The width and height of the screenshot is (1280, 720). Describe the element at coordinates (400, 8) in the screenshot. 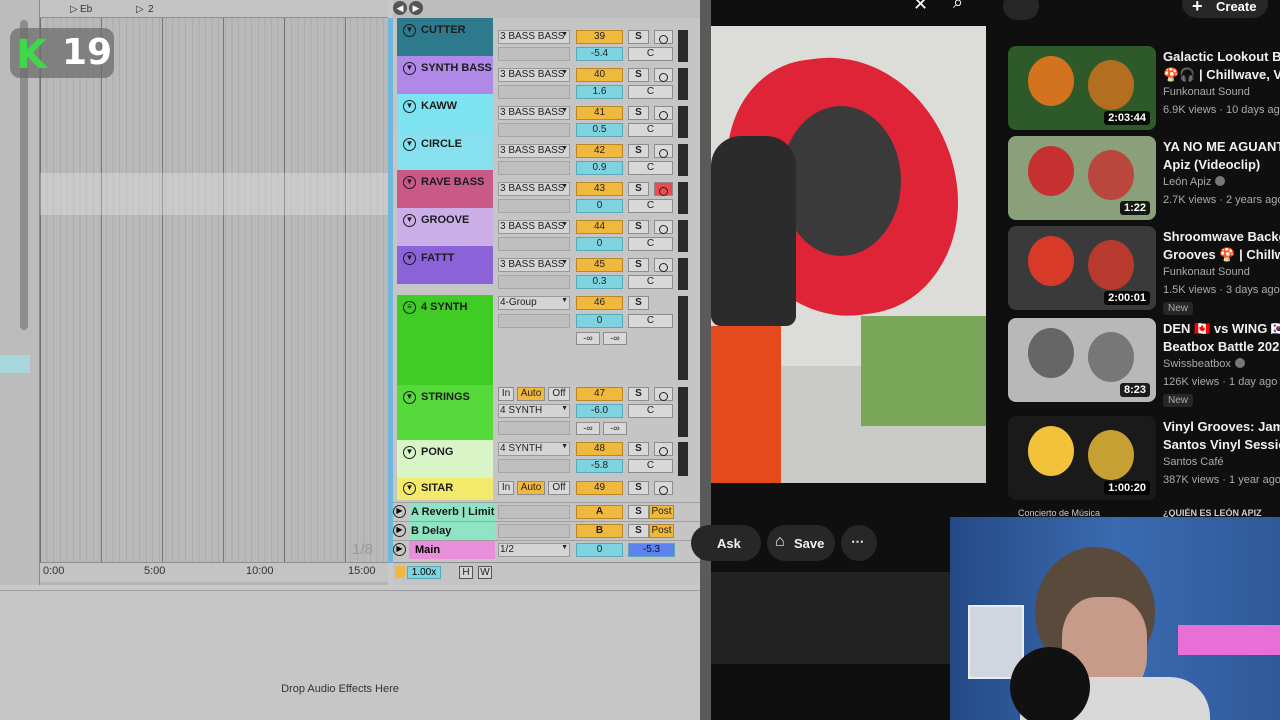

I see `nav-left-icon: ◀` at that location.